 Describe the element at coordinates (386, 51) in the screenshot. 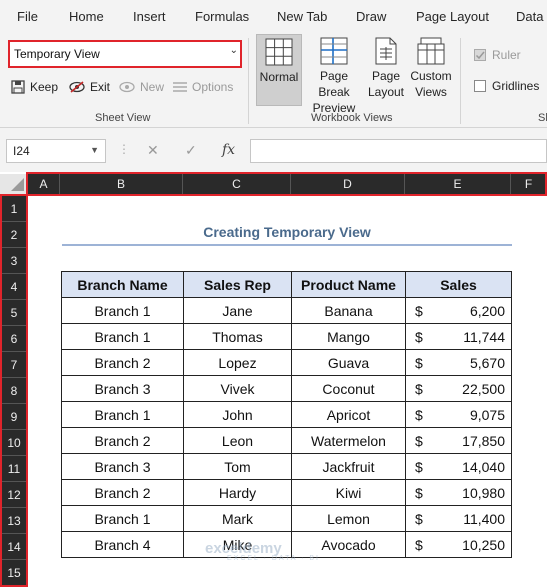

I see `page-layout-icon` at that location.